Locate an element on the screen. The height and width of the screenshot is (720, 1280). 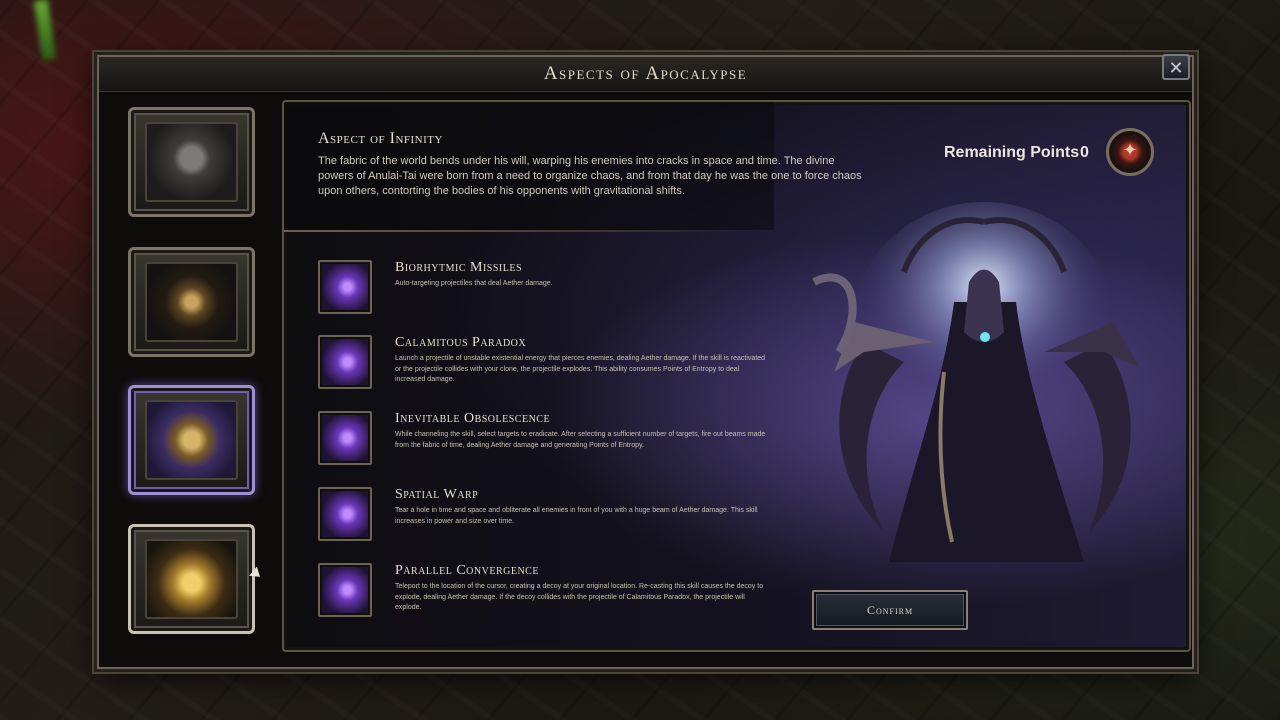
warp-beam-icon is located at coordinates (345, 514).